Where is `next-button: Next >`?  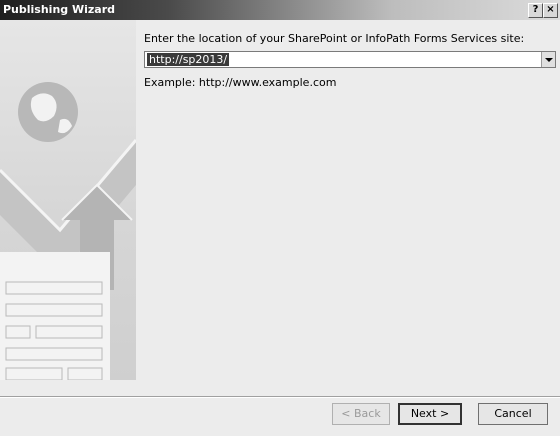 next-button: Next > is located at coordinates (430, 414).